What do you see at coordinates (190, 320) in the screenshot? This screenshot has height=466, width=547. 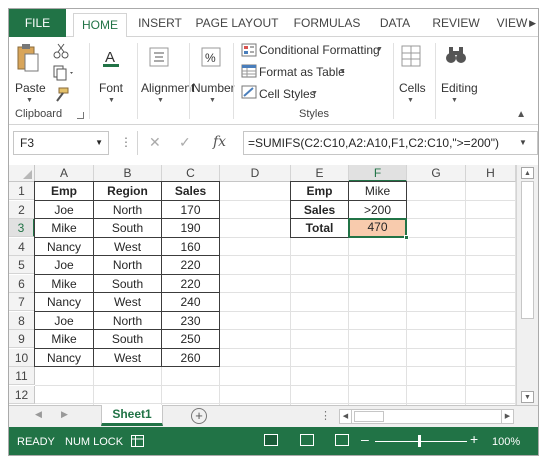 I see `table-cell: 230` at bounding box center [190, 320].